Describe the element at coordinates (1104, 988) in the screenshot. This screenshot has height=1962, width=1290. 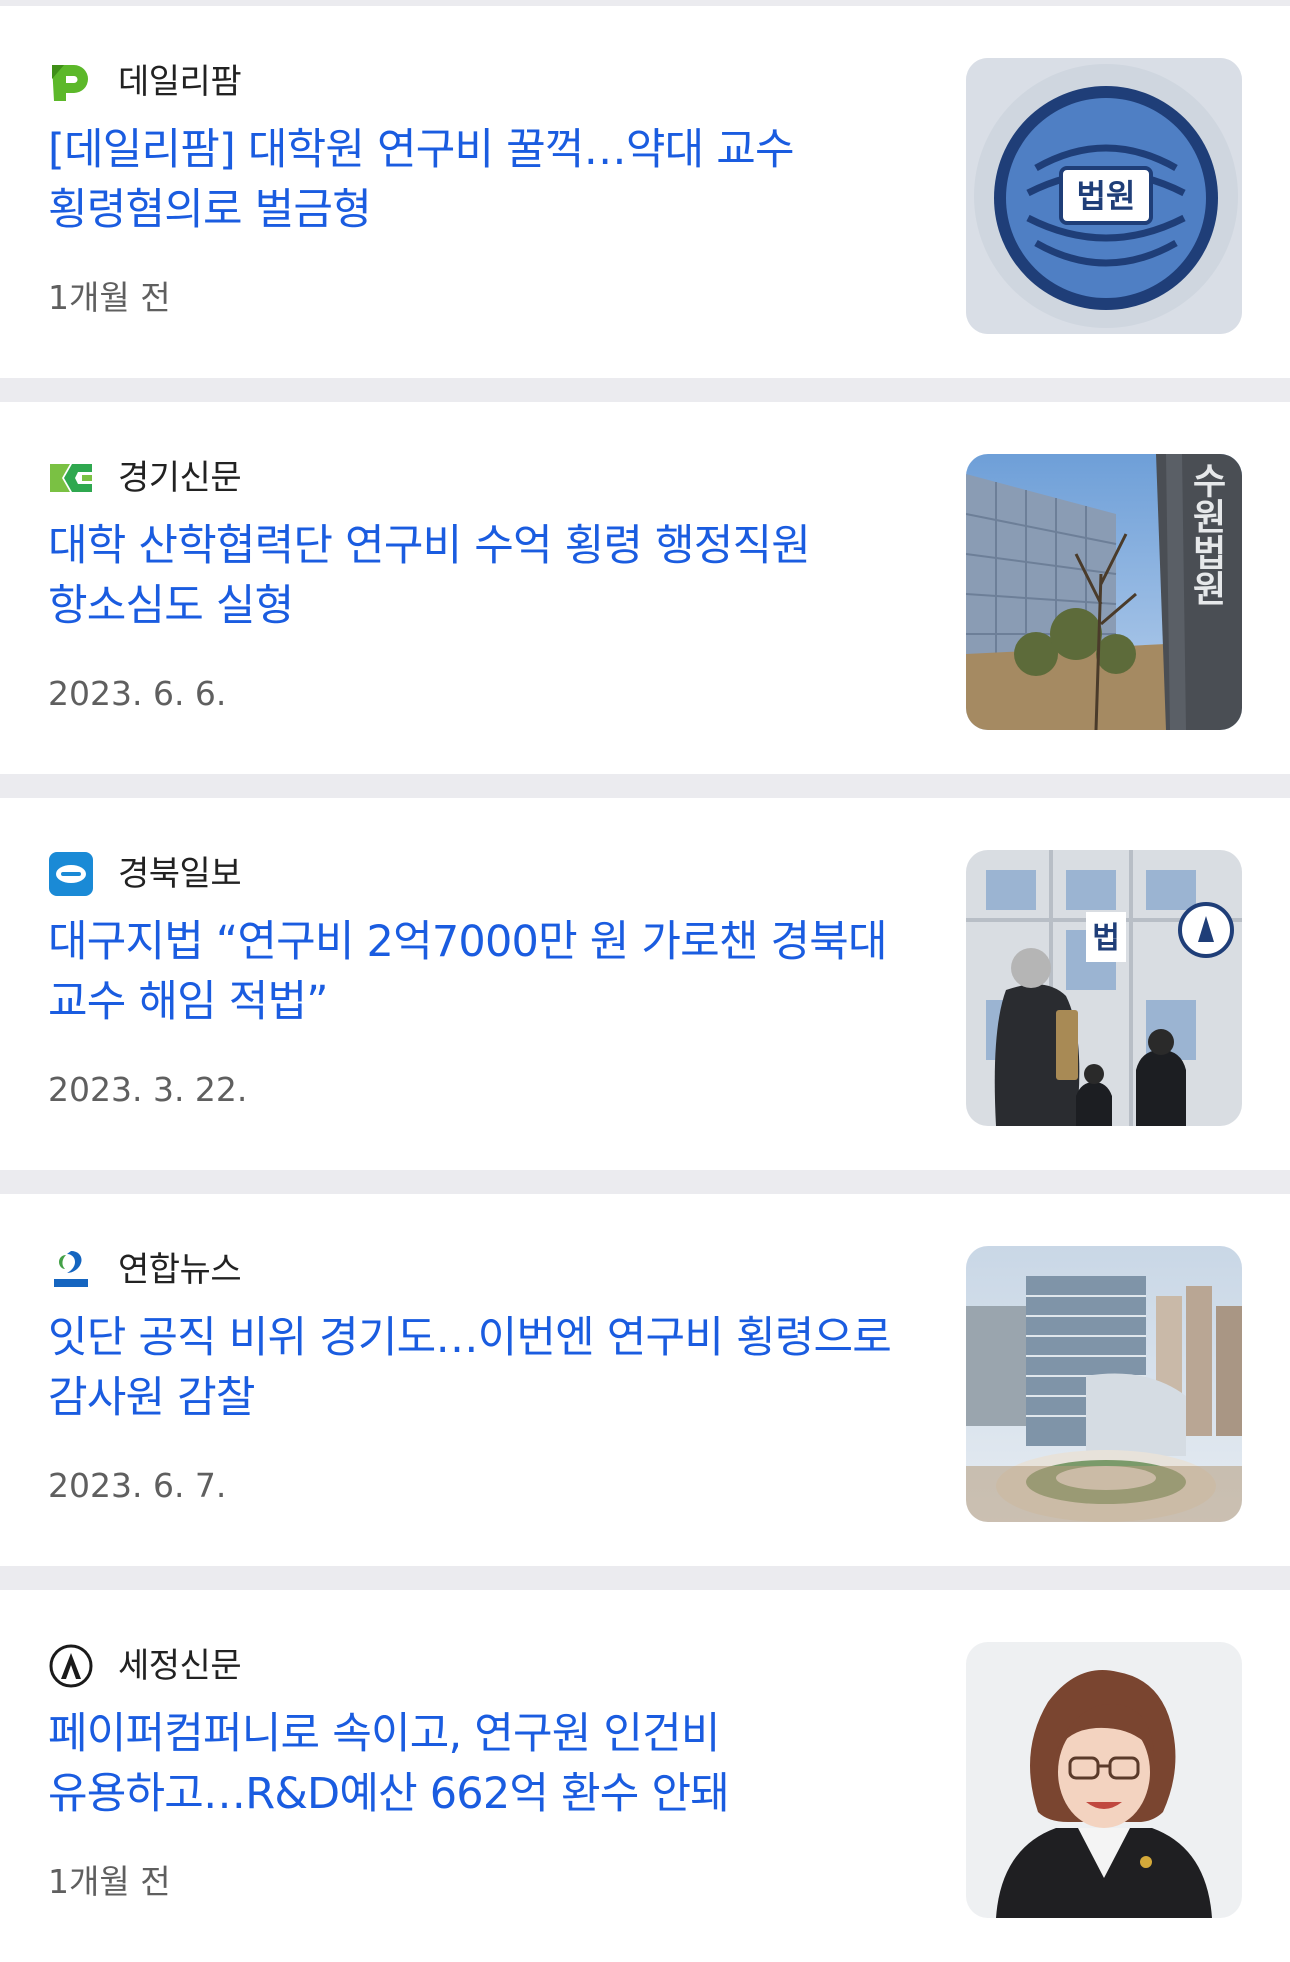
I see `article-thumbnail: 법` at that location.